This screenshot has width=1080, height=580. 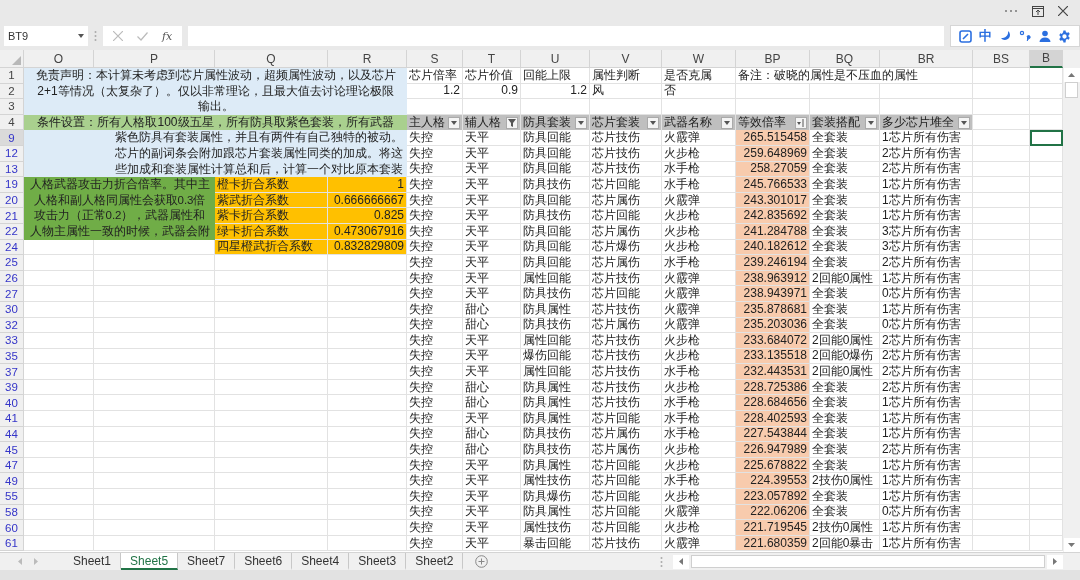 What do you see at coordinates (119, 208) in the screenshot?
I see `weapon-note-text: 人格武器攻击力折合倍率。其中主 人格和副人格同属性会获取0.3倍 攻击力（正常0.2），武器属性和 人物主属性一致的时候，武器会附` at bounding box center [119, 208].